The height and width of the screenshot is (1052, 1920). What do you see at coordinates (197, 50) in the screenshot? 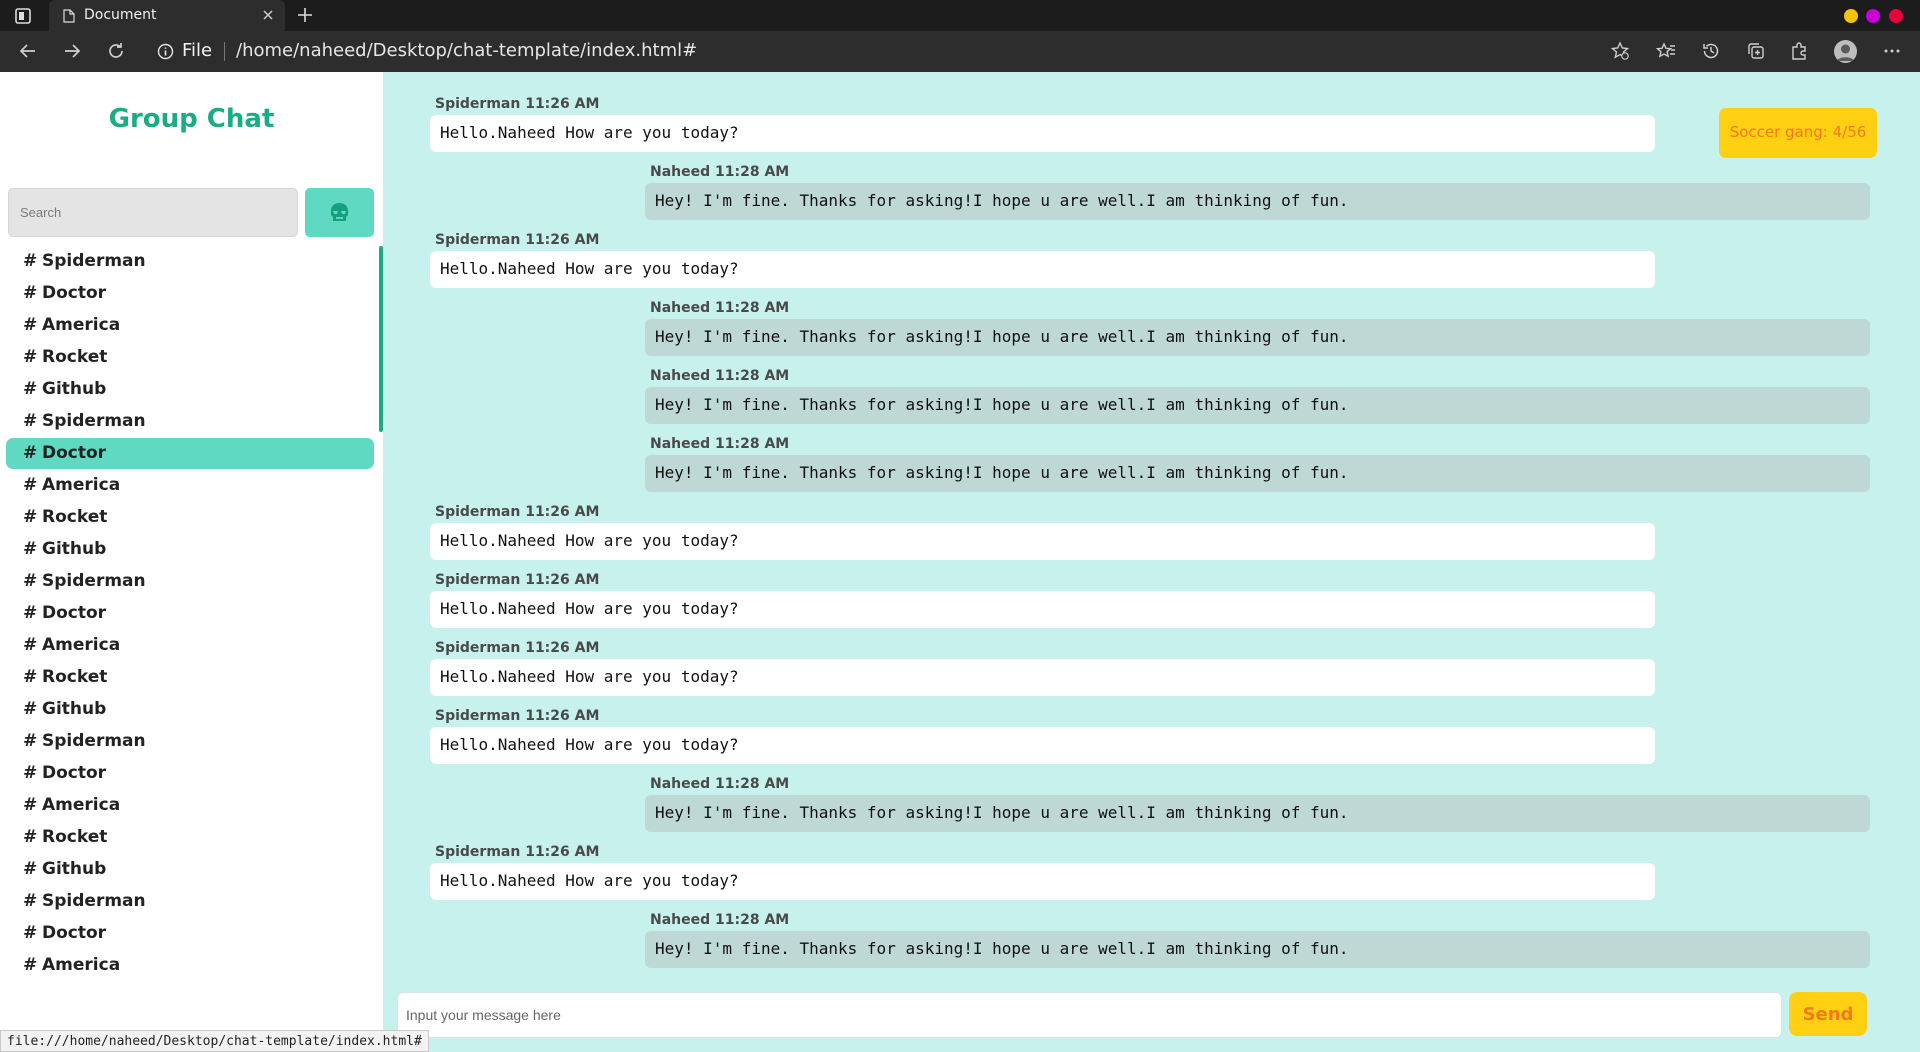
I see `url-scheme-label: File` at bounding box center [197, 50].